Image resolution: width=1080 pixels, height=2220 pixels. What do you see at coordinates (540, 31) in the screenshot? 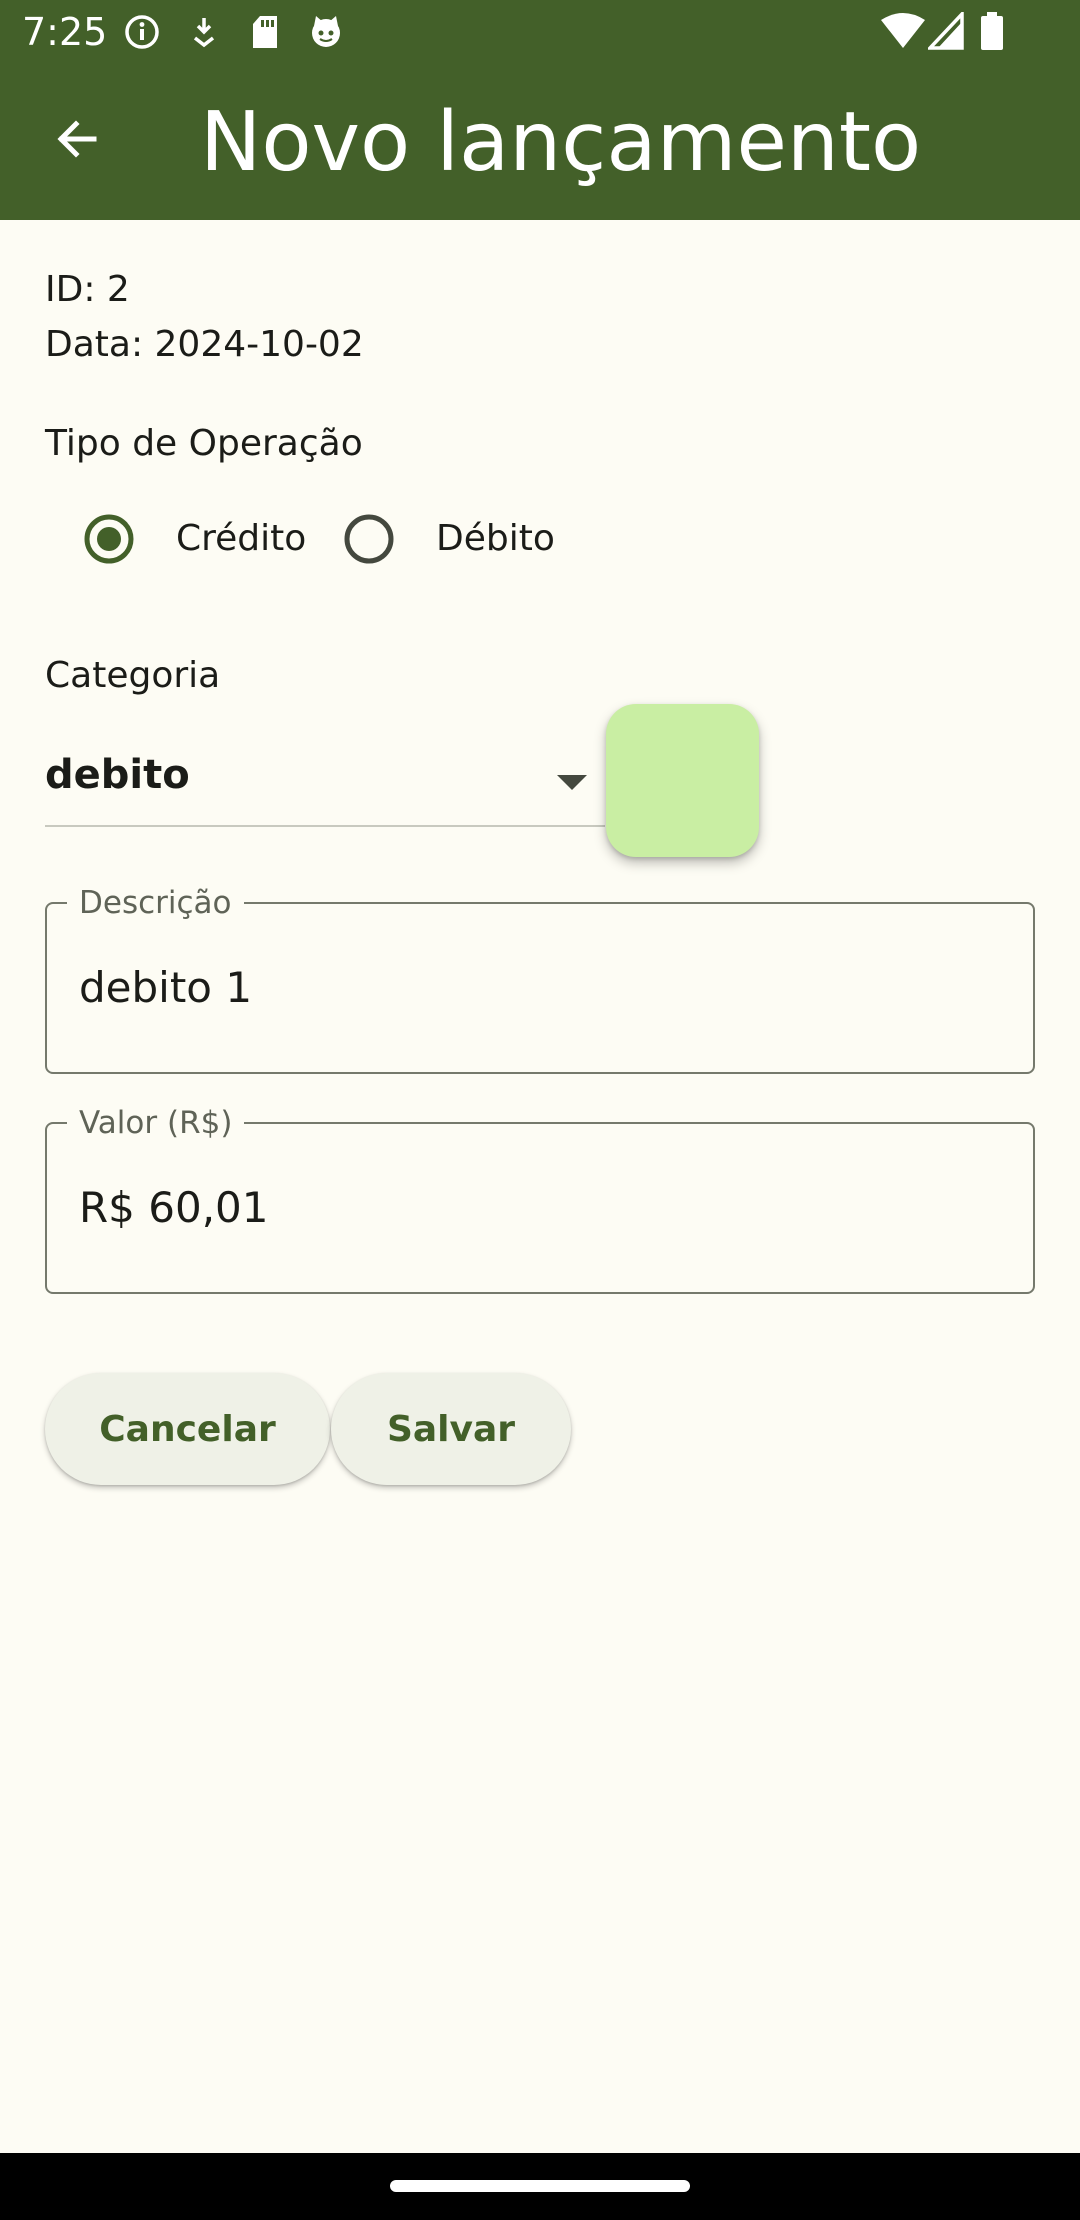
I see `status-bar: 7:25` at bounding box center [540, 31].